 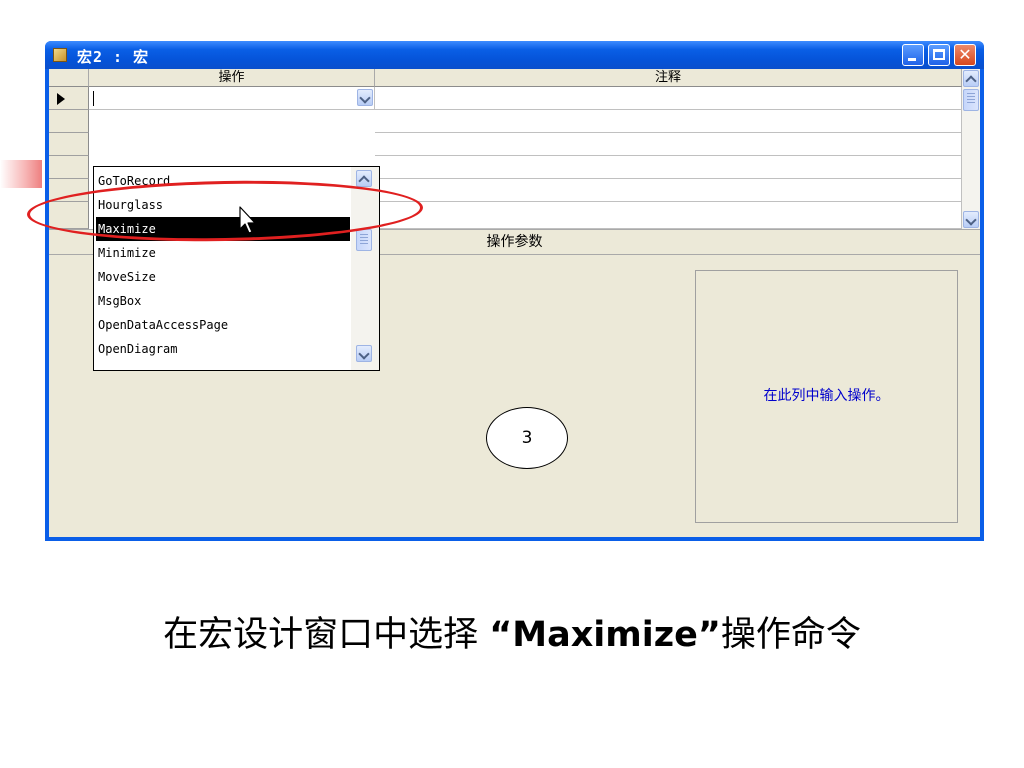 I want to click on close-button: ✕, so click(x=965, y=55).